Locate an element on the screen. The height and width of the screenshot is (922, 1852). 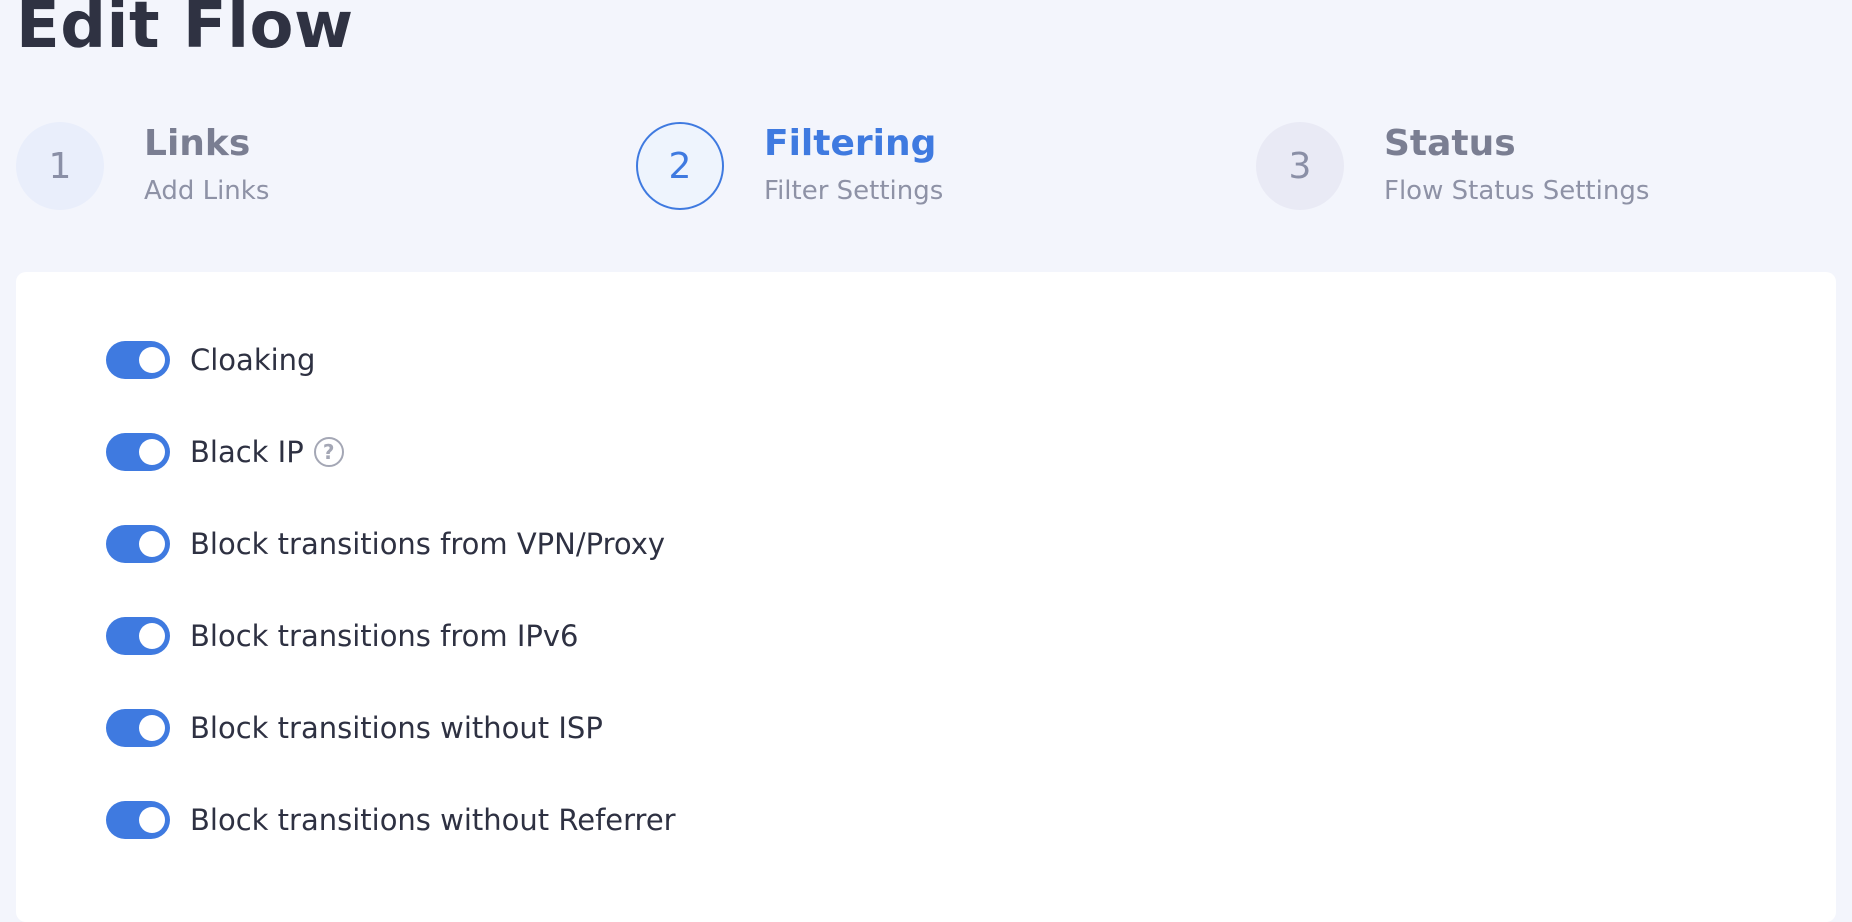
vpn-proxy-toggle is located at coordinates (138, 544).